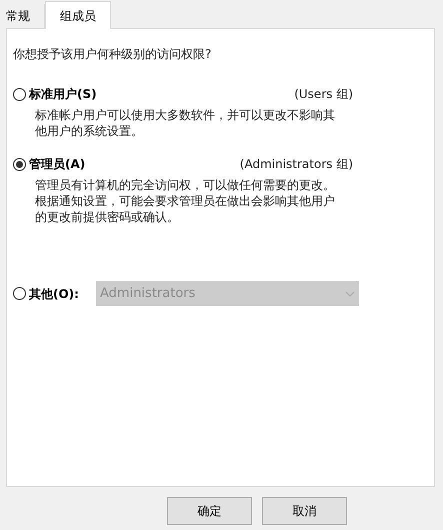  What do you see at coordinates (185, 123) in the screenshot?
I see `option-description: 标准帐户用户可以使用大多数软件，并可以更改不影响其他用户的系统设置。` at bounding box center [185, 123].